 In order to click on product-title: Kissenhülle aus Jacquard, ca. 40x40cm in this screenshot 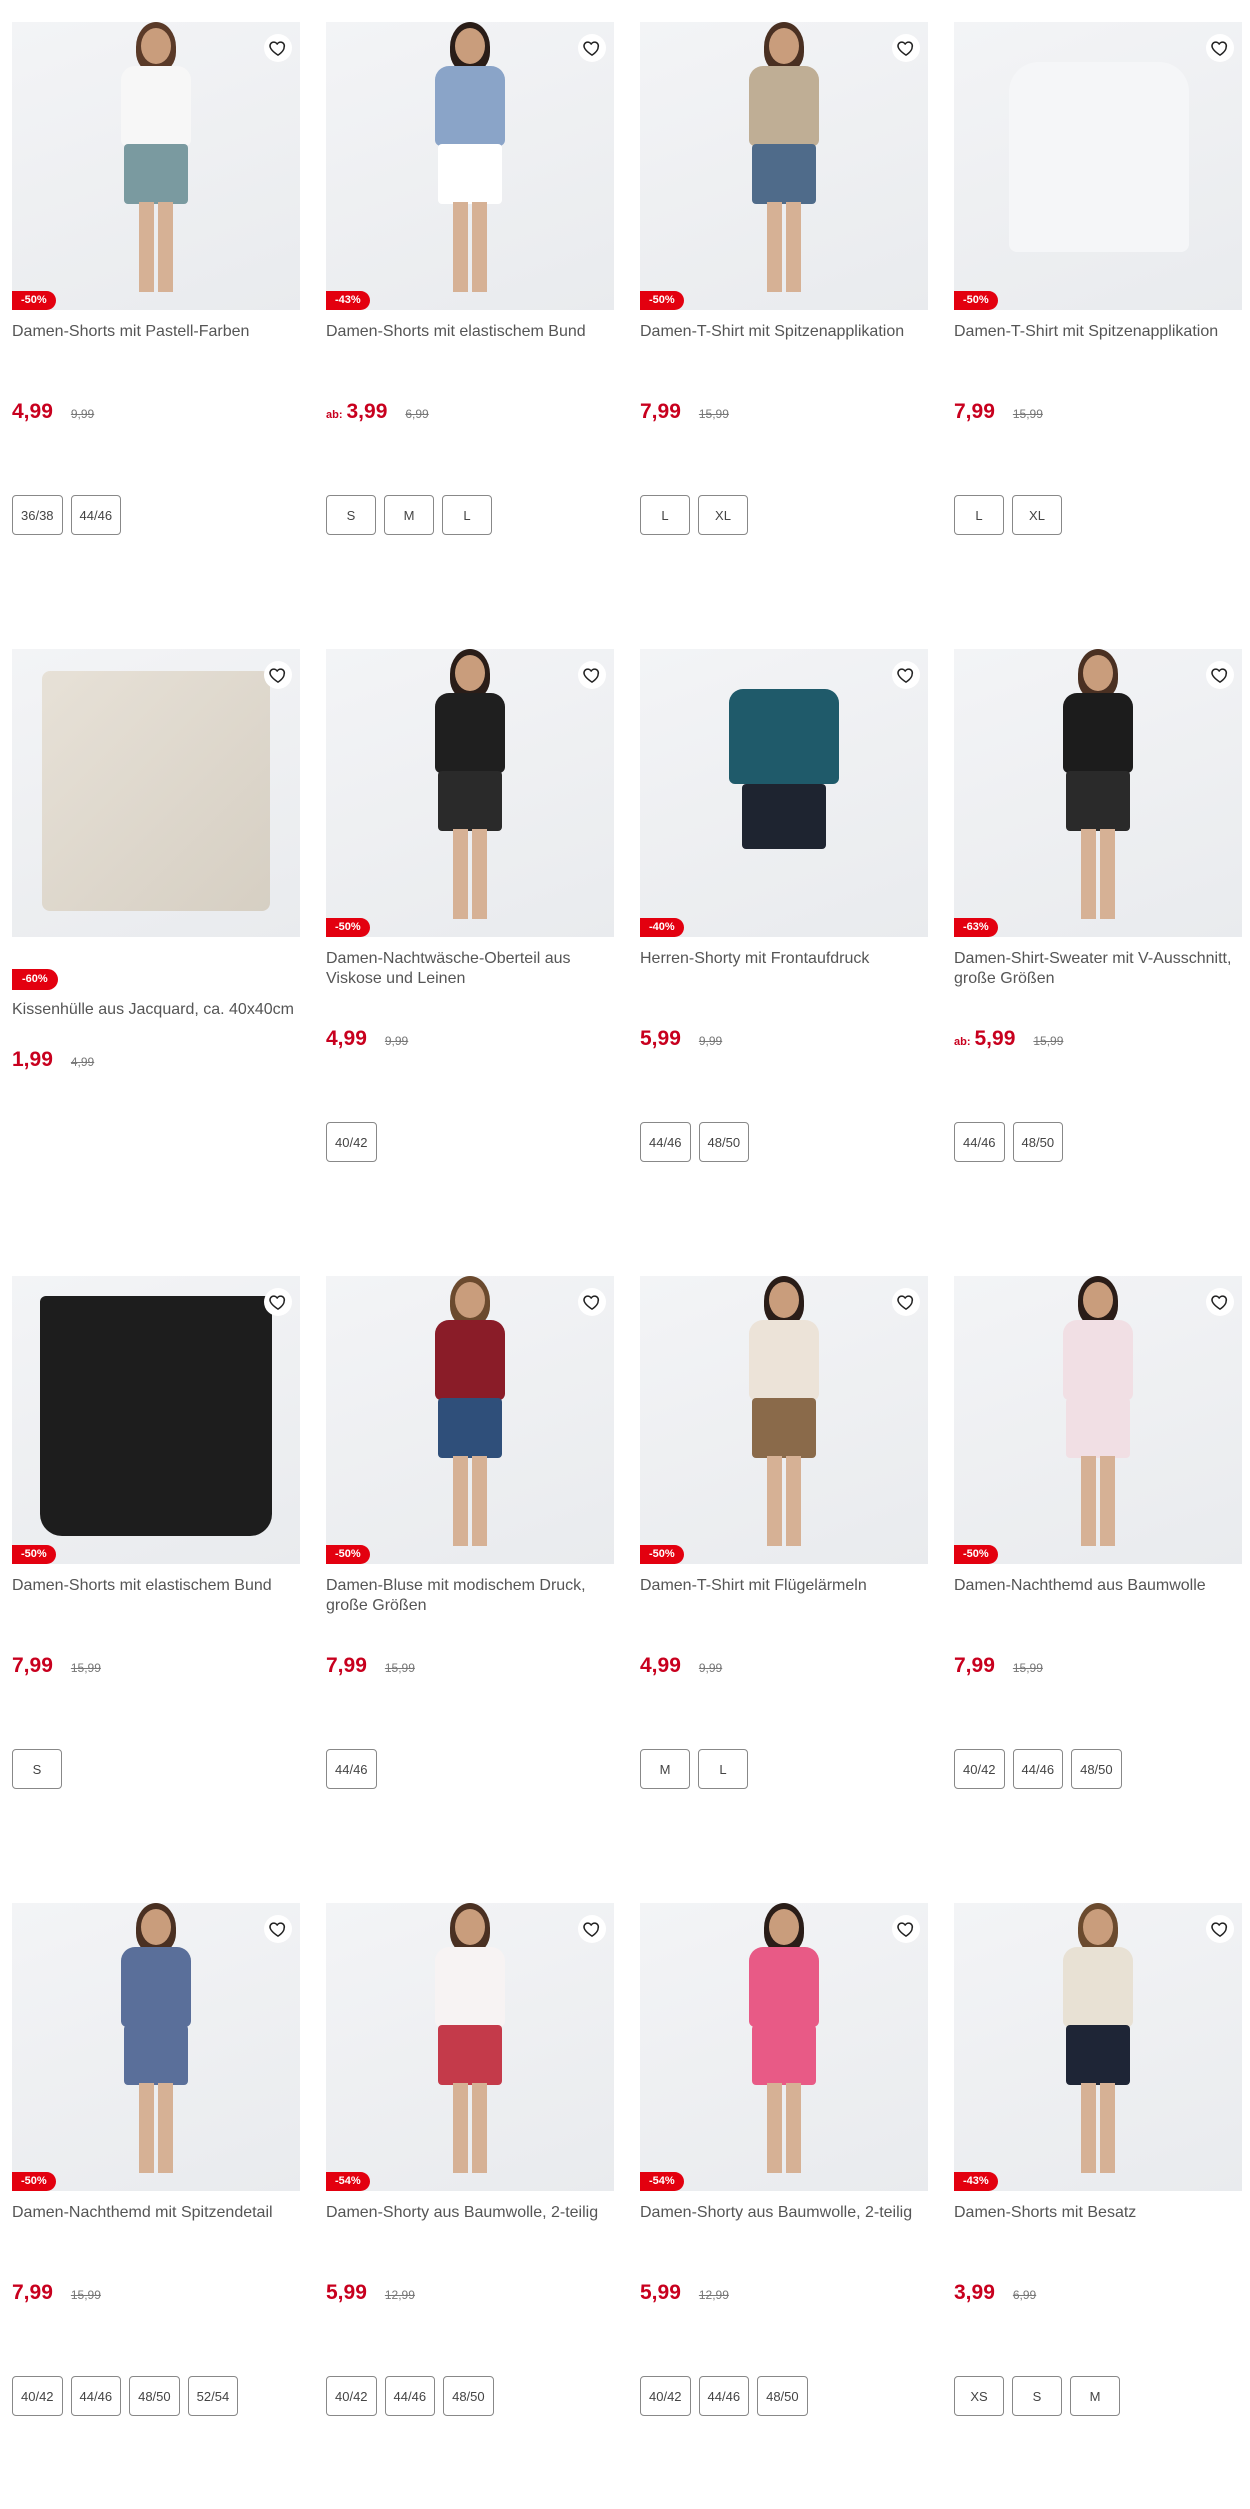, I will do `click(156, 1020)`.